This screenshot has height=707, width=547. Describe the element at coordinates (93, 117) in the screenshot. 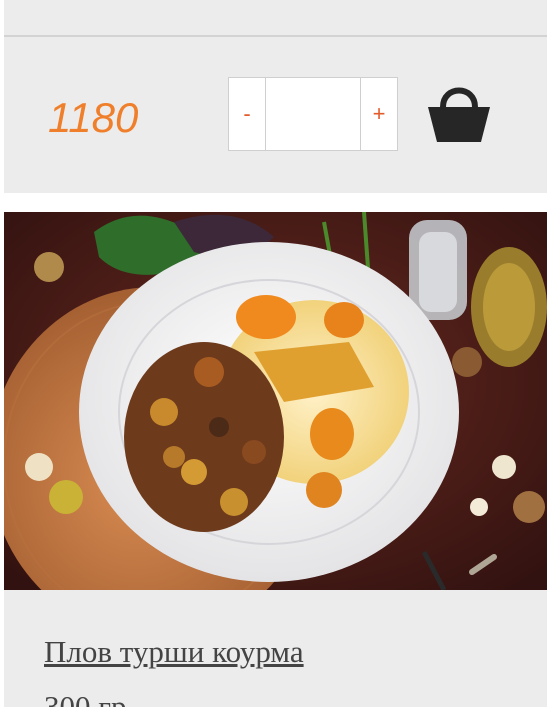

I see `price: 1180` at that location.